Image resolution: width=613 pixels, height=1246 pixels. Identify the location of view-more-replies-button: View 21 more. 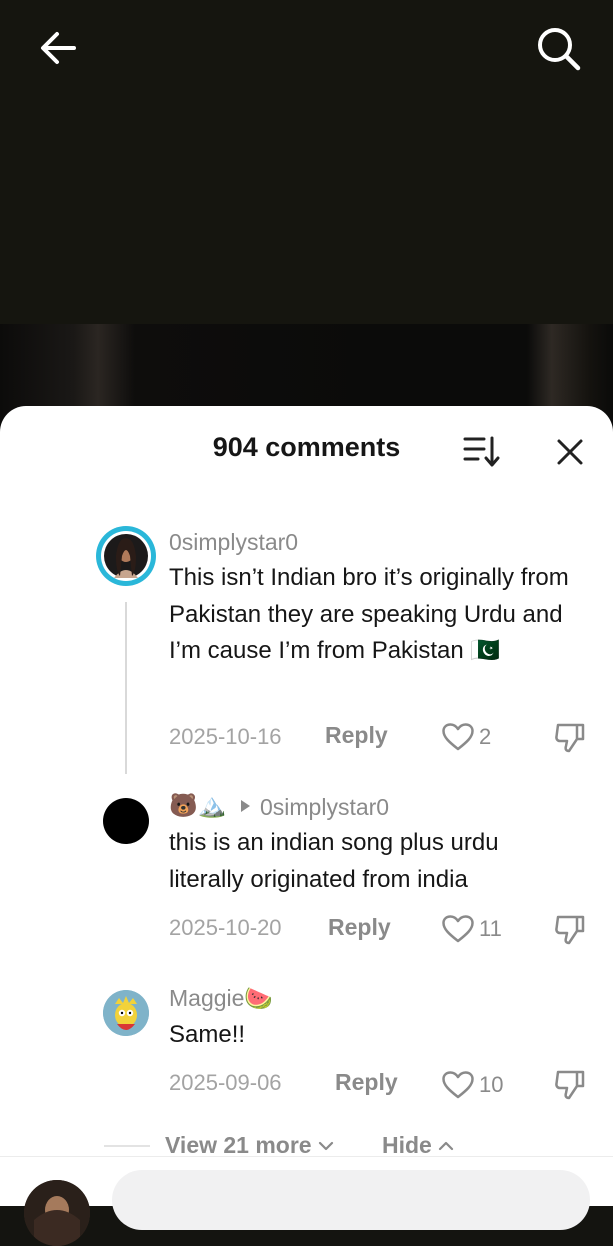
(249, 1145).